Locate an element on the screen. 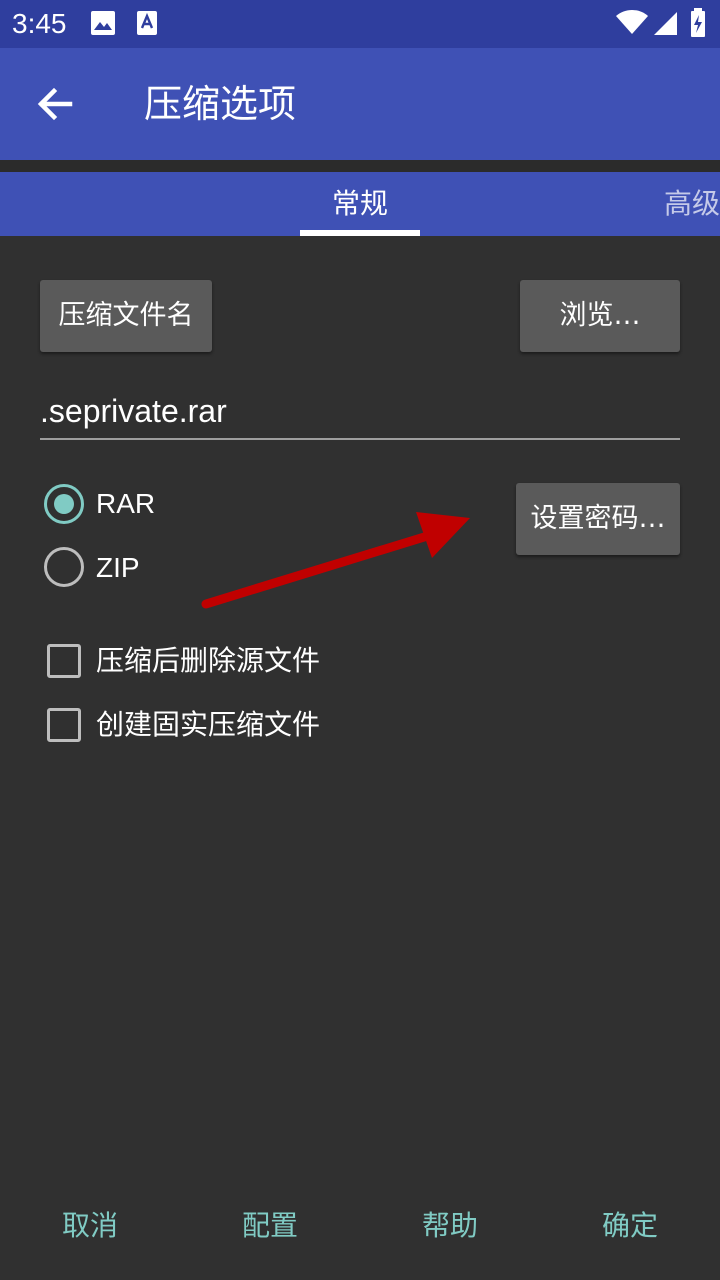  wifi-icon is located at coordinates (632, 22).